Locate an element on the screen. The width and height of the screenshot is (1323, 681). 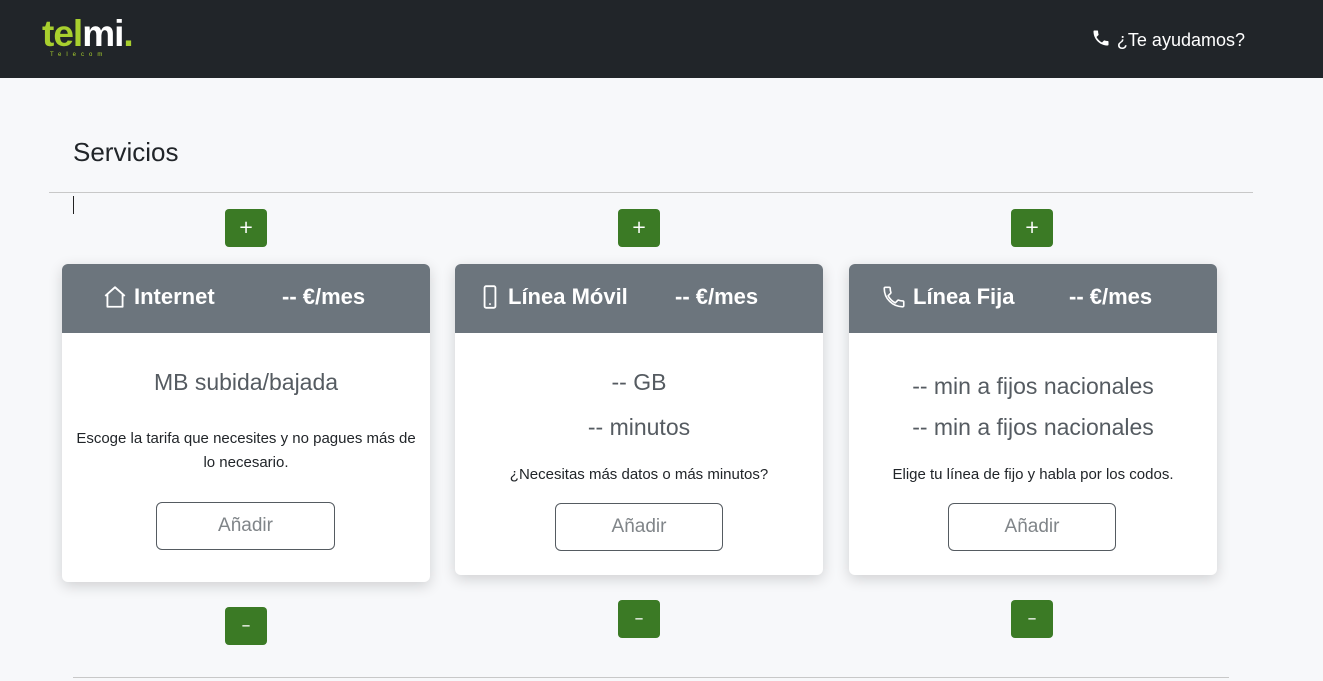
help-link: ¿Te ayudamos? is located at coordinates (1168, 40).